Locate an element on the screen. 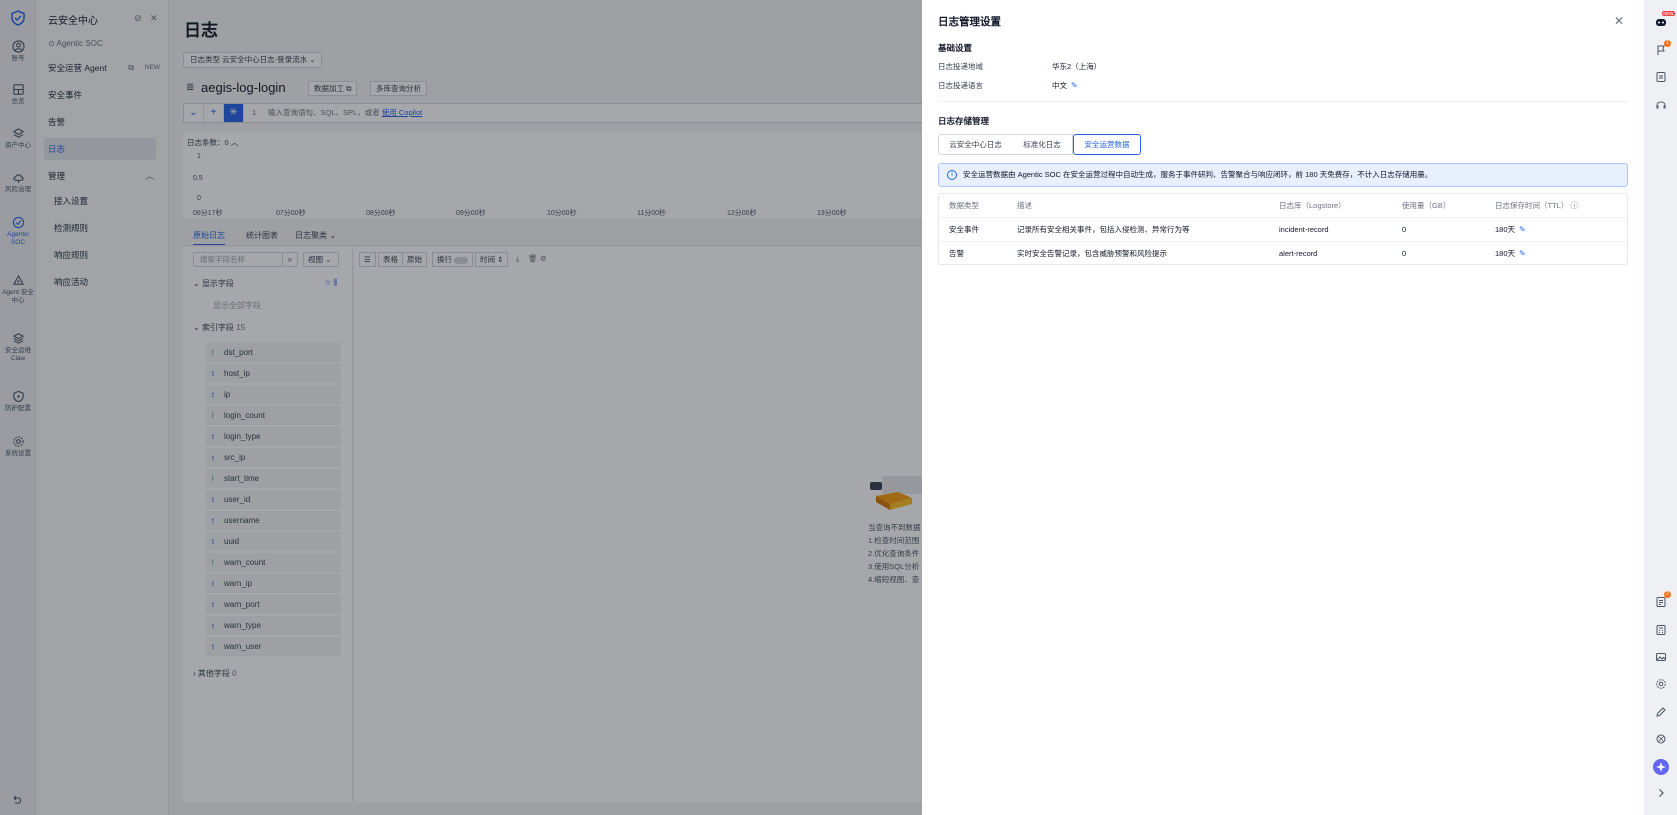 The image size is (1677, 815). table-cell: 安全事件 is located at coordinates (964, 229).